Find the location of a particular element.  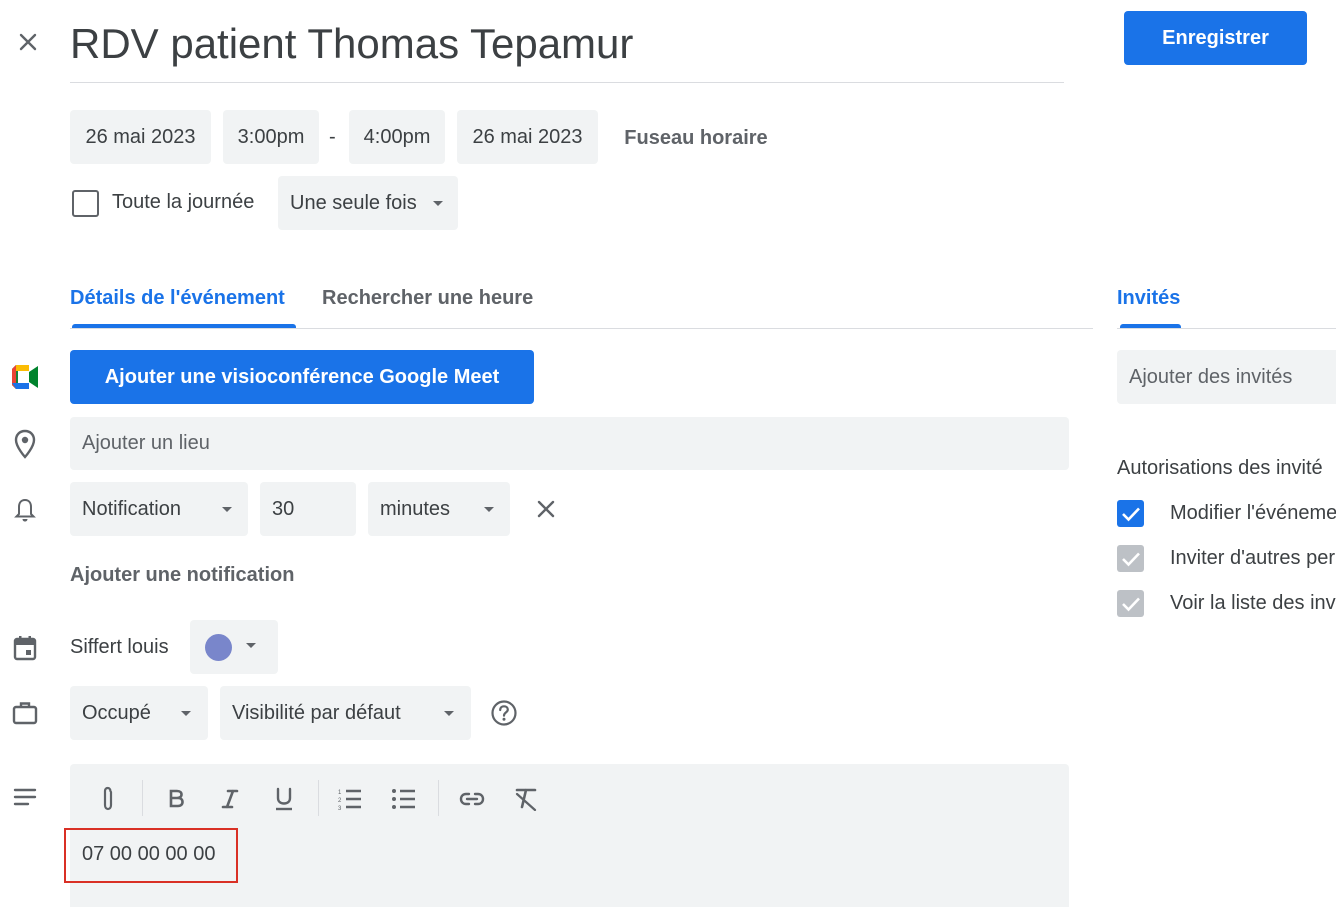

end-date-value: 26 mai 2023 is located at coordinates (527, 136).